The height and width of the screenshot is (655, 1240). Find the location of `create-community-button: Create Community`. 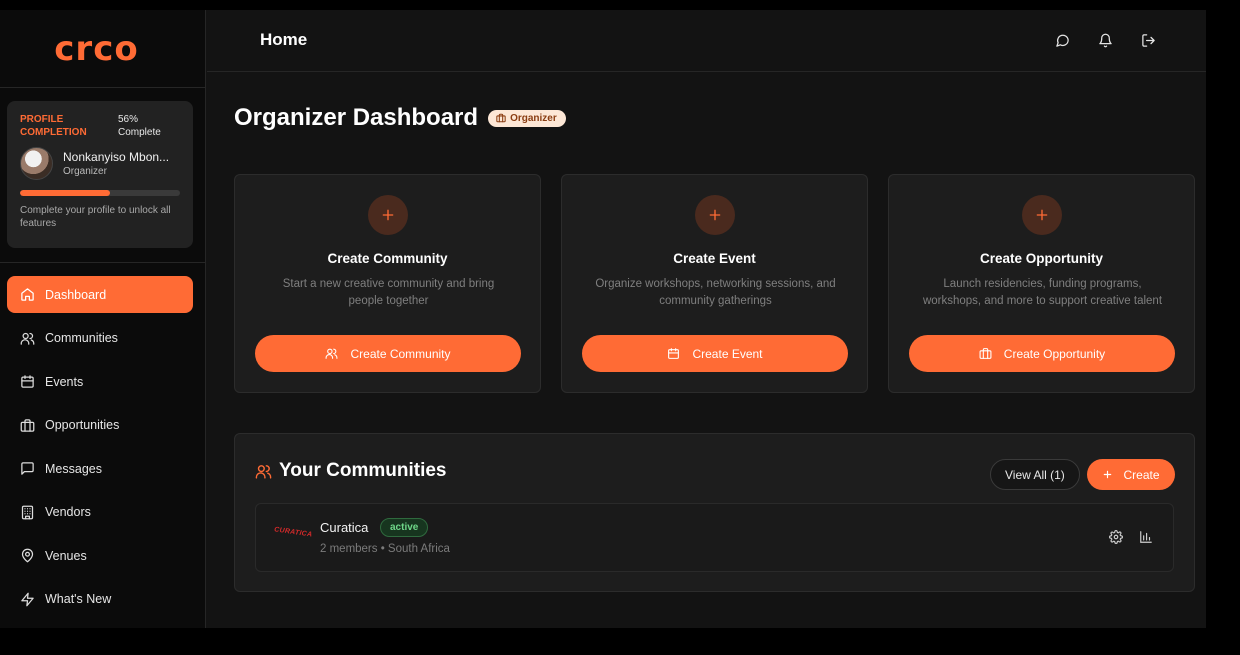

create-community-button: Create Community is located at coordinates (388, 353).